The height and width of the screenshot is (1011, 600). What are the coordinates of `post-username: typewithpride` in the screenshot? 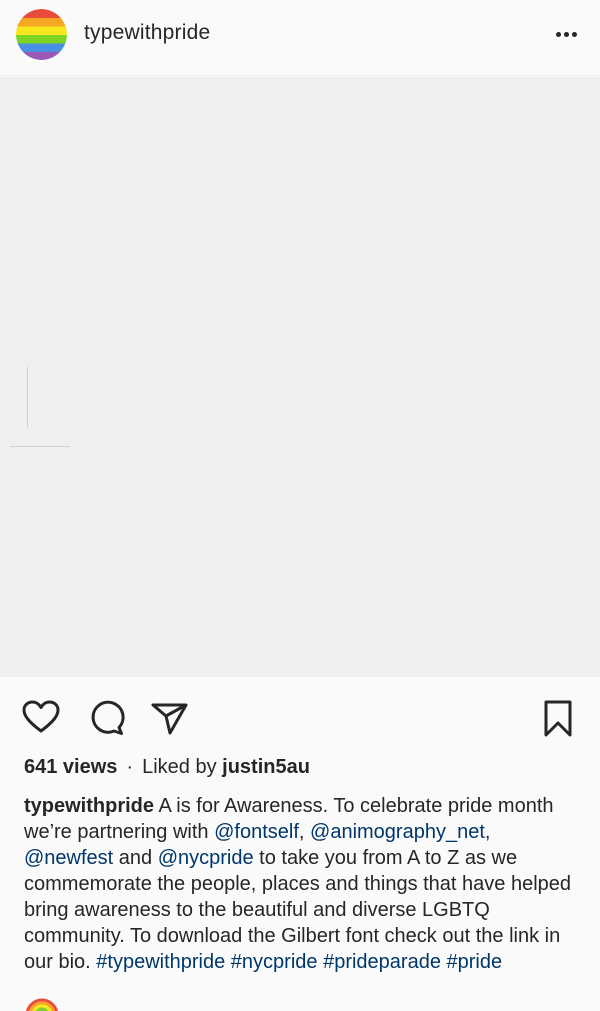 It's located at (147, 33).